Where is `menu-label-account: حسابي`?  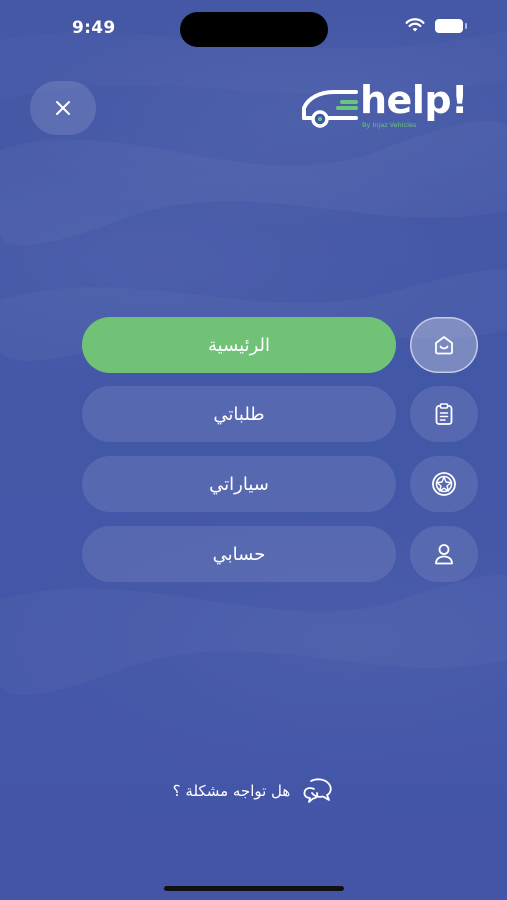 menu-label-account: حسابي is located at coordinates (239, 554).